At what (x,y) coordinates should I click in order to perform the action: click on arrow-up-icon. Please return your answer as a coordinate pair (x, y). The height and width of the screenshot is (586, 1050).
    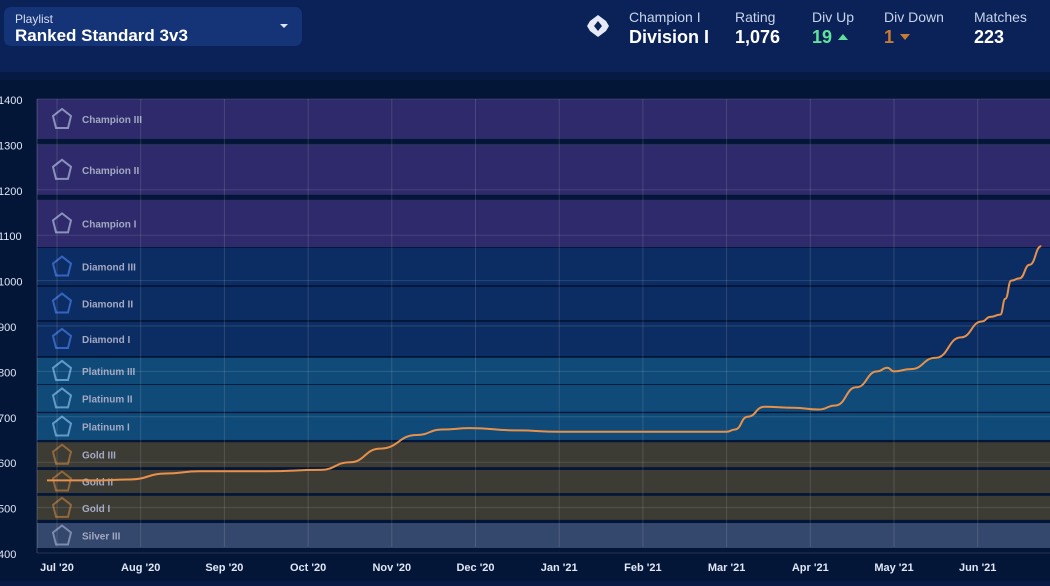
    Looking at the image, I should click on (843, 37).